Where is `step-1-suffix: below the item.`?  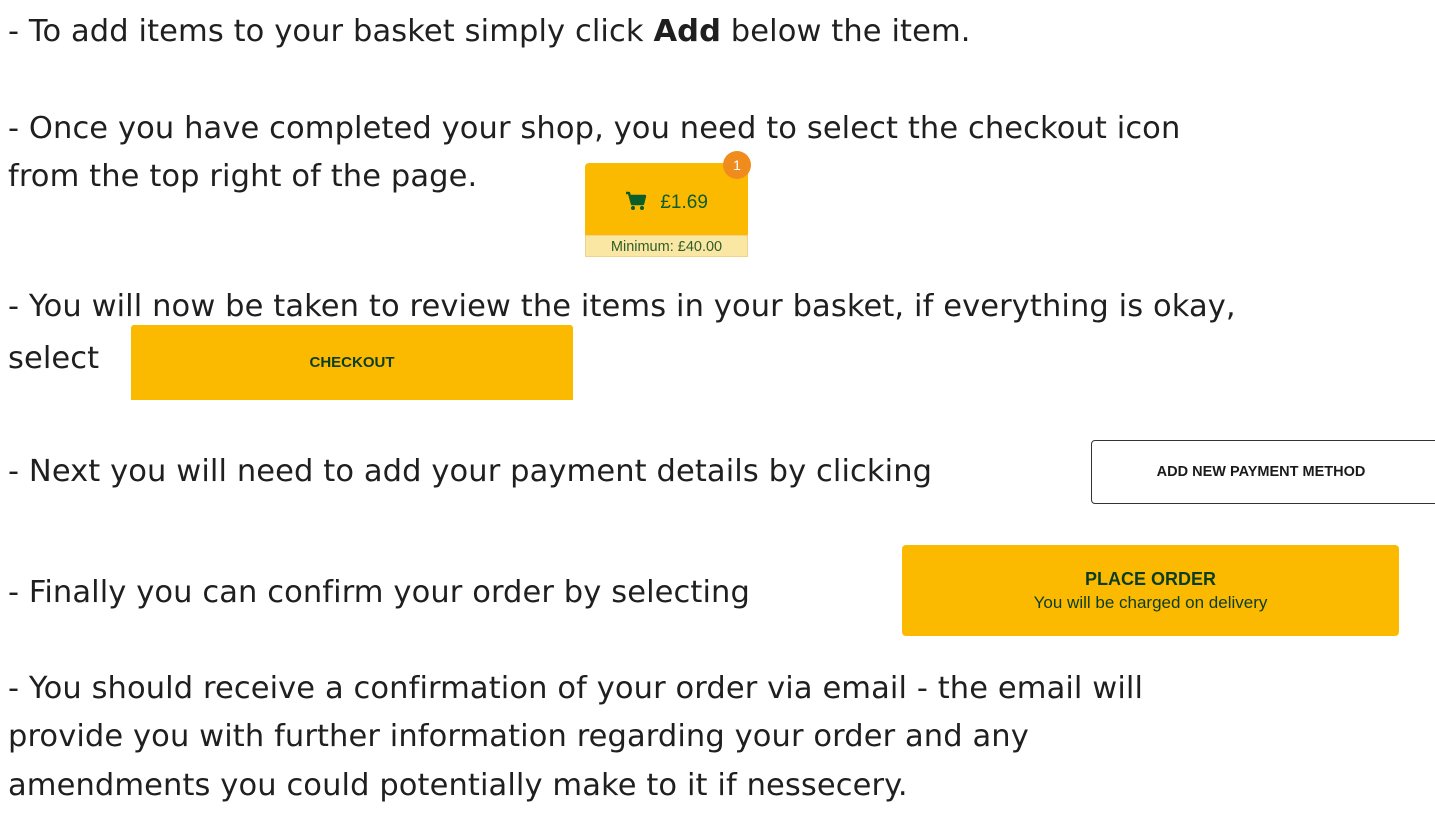 step-1-suffix: below the item. is located at coordinates (846, 31).